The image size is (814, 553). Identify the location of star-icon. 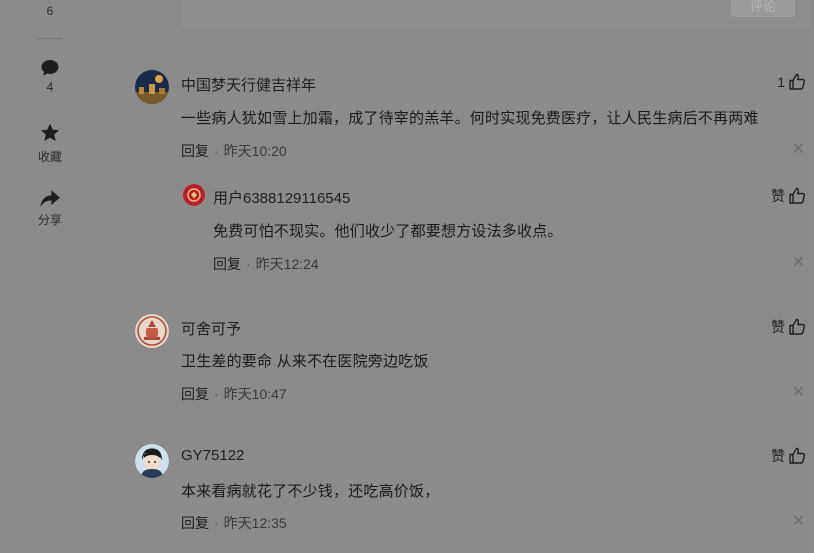
(50, 133).